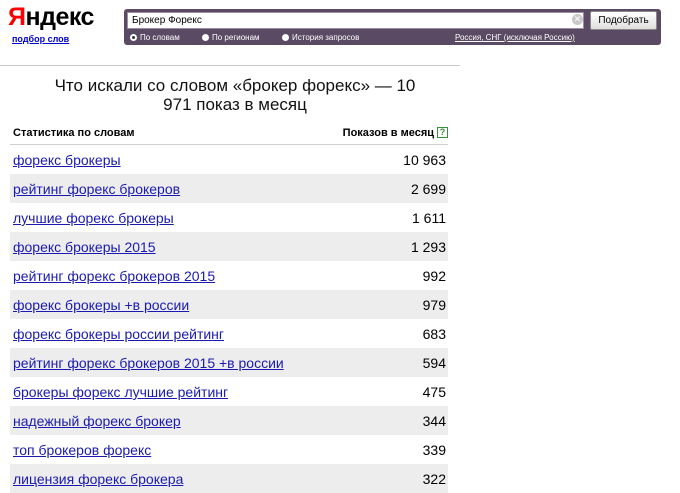 The height and width of the screenshot is (493, 680). What do you see at coordinates (17, 17) in the screenshot?
I see `logo-first-letter: Я` at bounding box center [17, 17].